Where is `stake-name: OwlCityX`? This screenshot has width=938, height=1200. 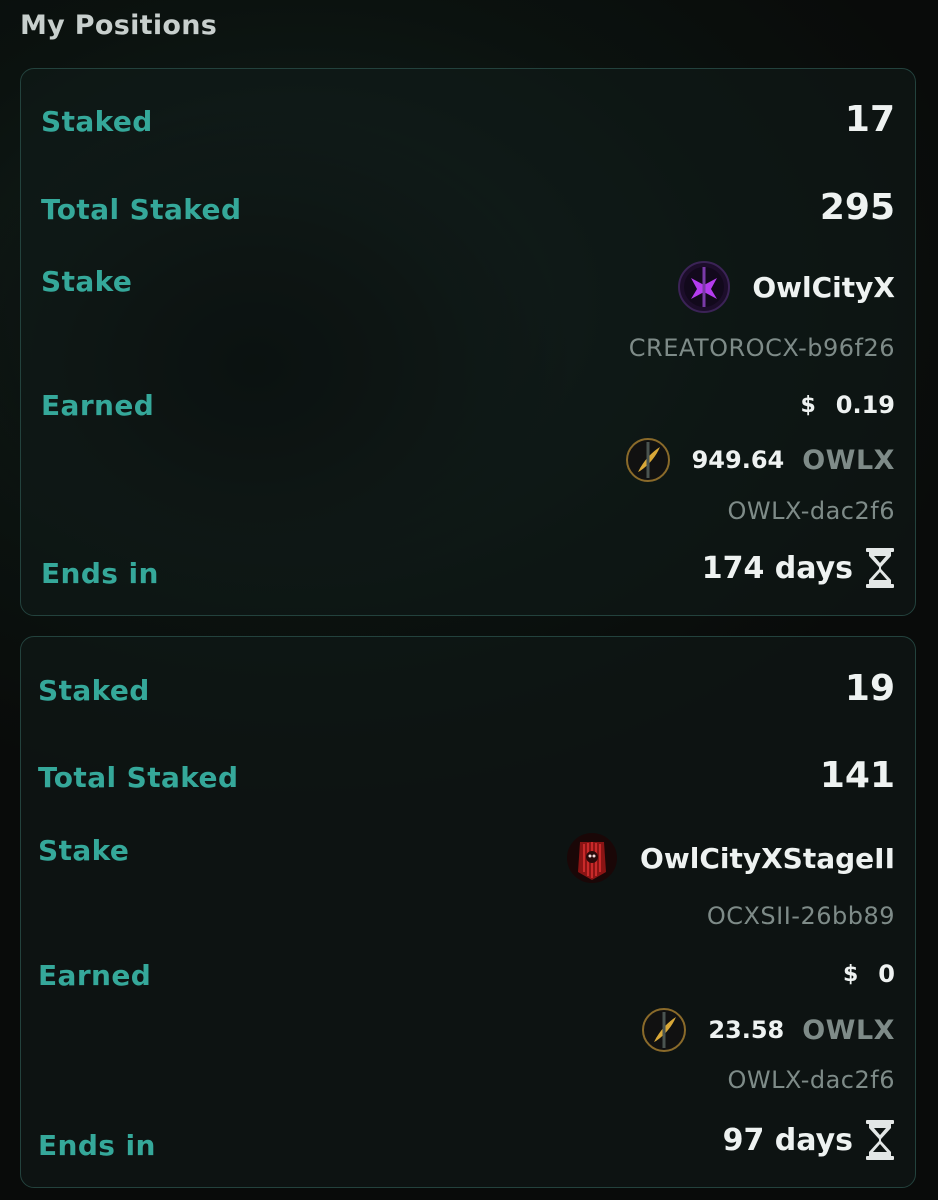
stake-name: OwlCityX is located at coordinates (823, 287).